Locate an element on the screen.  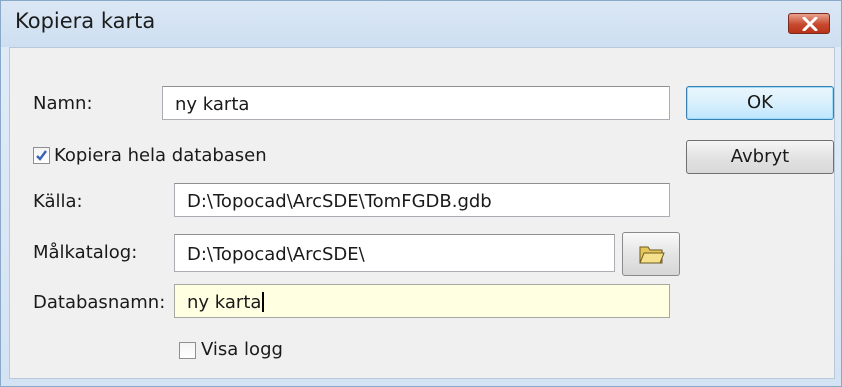
close-icon is located at coordinates (810, 24).